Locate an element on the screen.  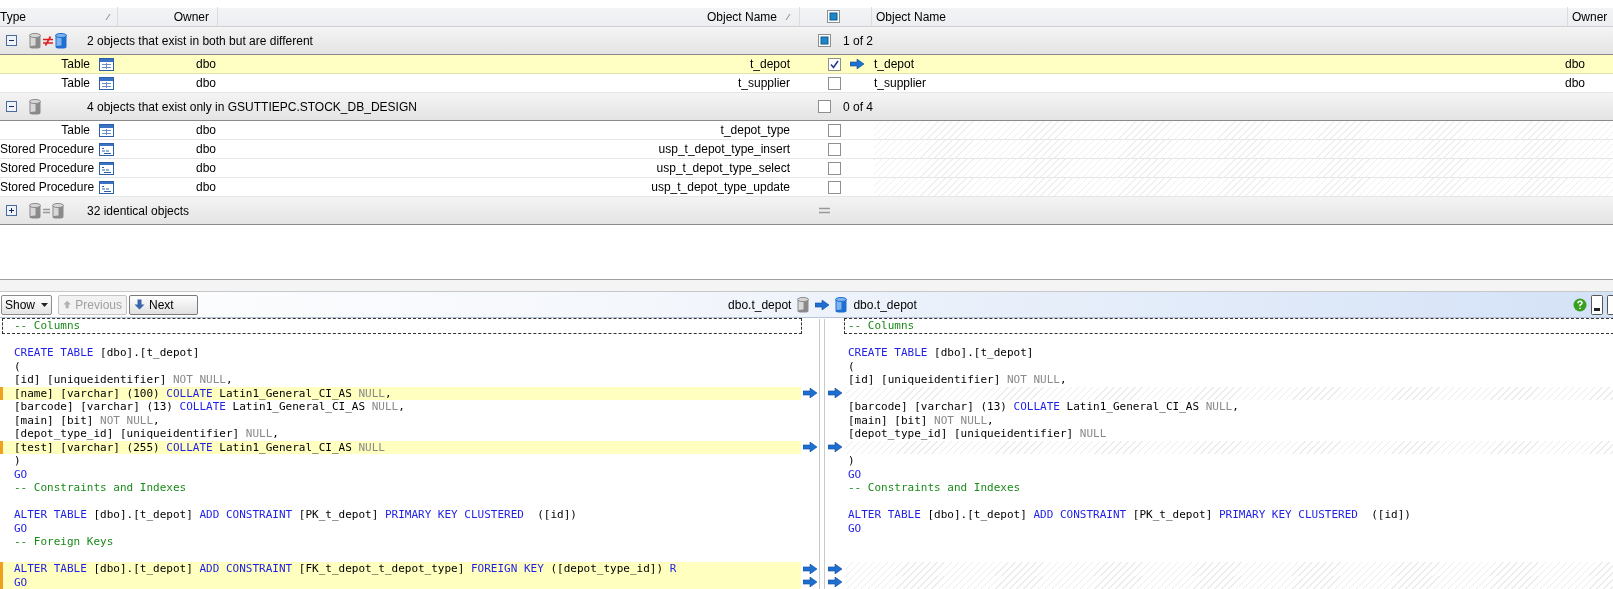
equals-icon is located at coordinates (46, 210).